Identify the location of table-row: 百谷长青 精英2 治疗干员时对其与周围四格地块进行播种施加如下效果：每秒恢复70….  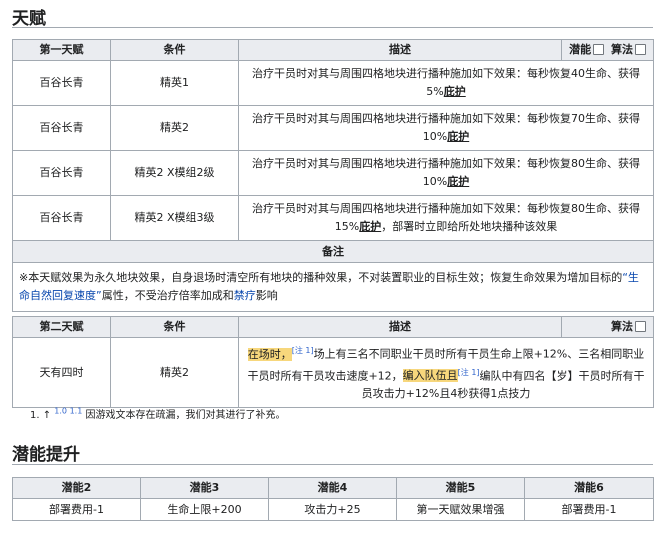
(333, 128).